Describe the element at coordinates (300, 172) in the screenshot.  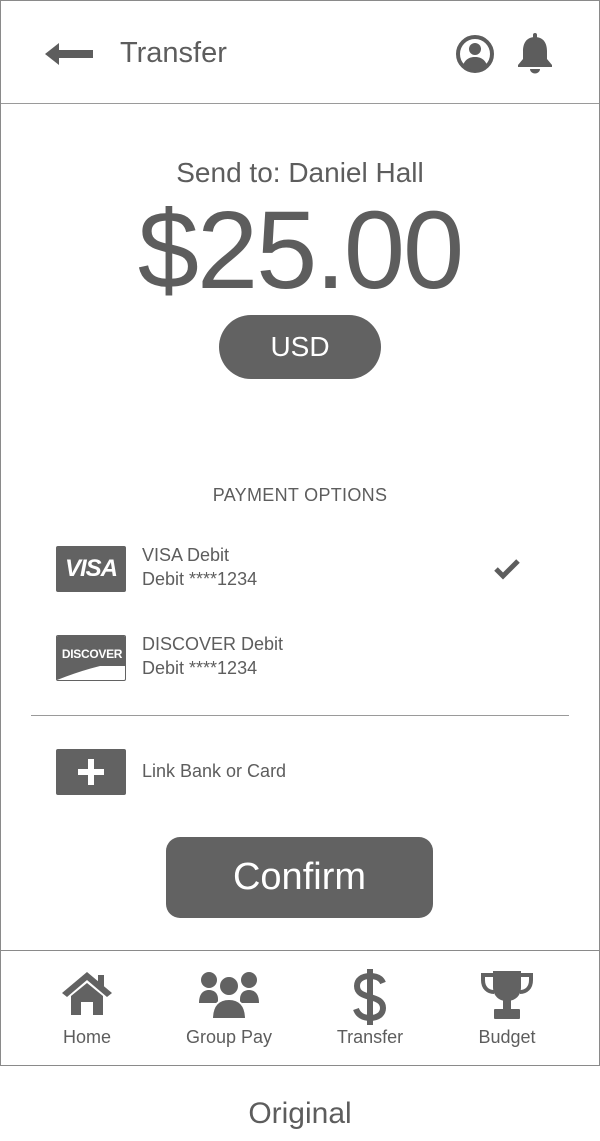
I see `recipient-label: Send to: Daniel Hall` at that location.